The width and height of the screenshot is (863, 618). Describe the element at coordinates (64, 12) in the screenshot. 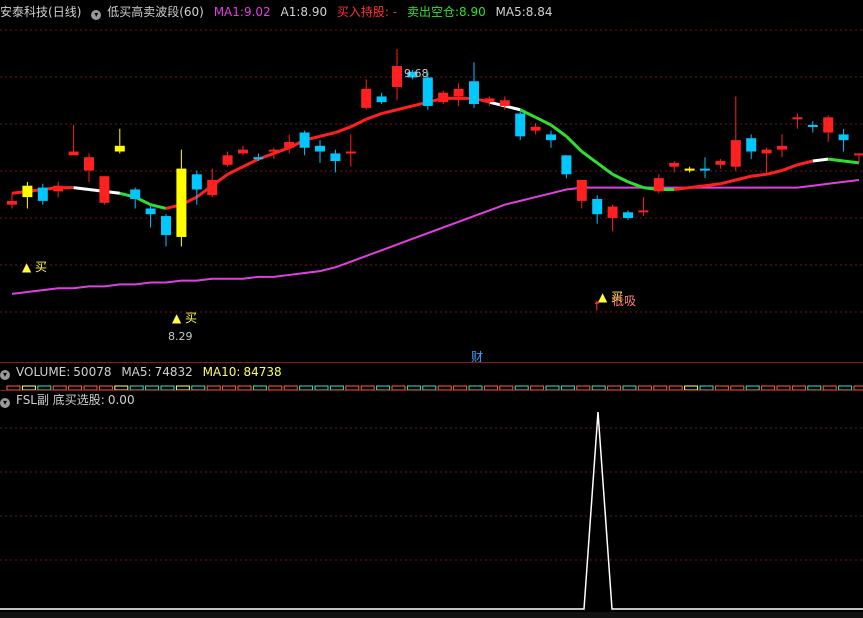

I see `period-label: (日线)` at that location.